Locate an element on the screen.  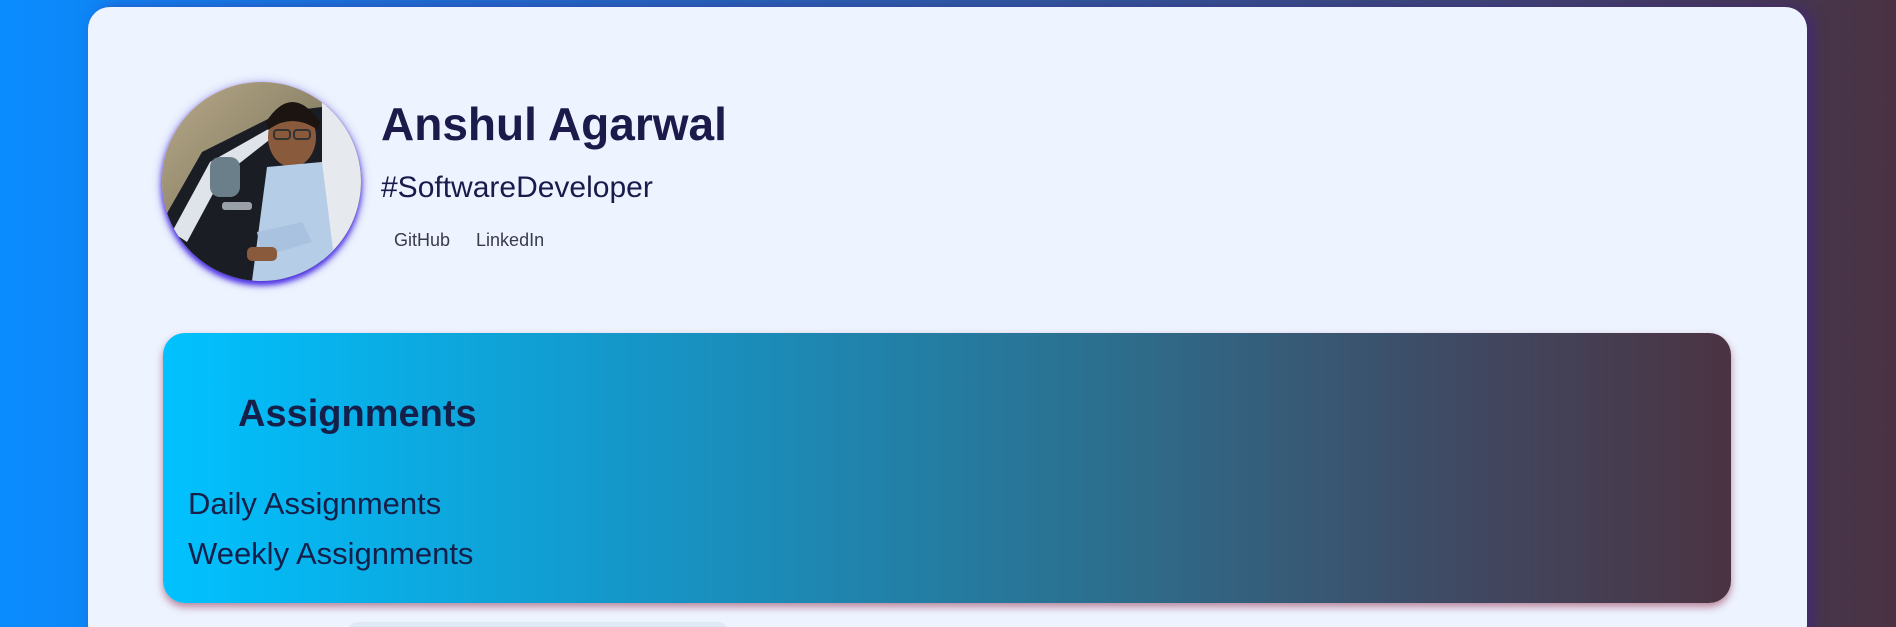
profile-name: Anshul Agarwal is located at coordinates (554, 124).